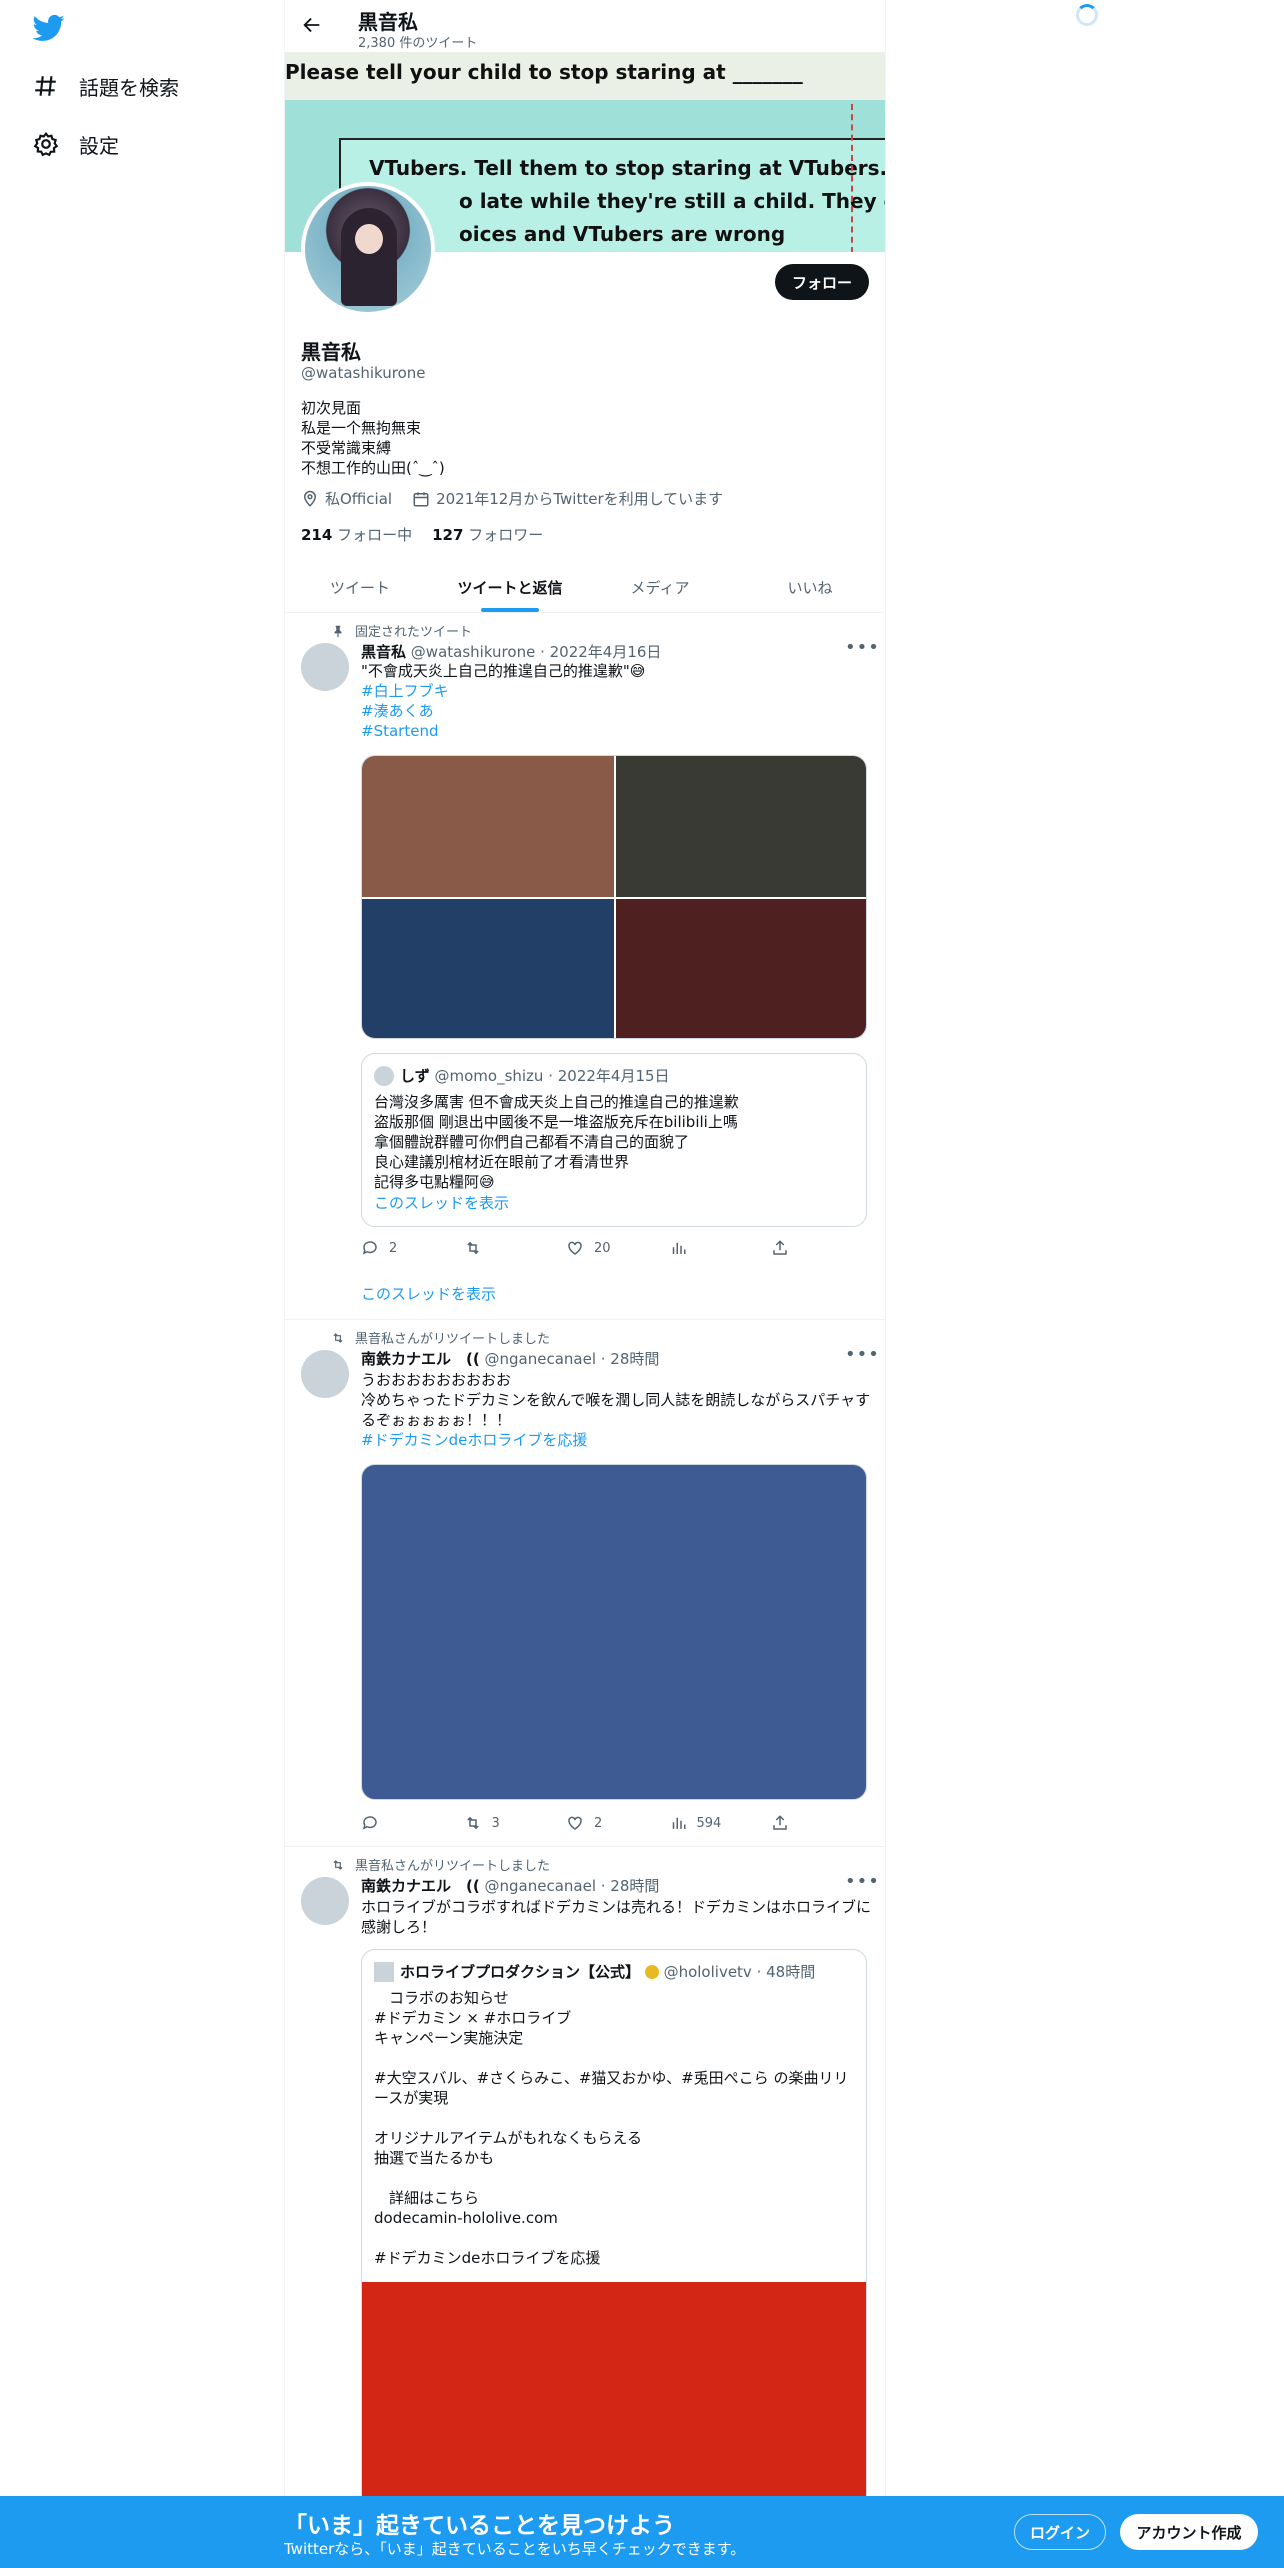  I want to click on retweet-label: 黒音私さんがリツイートしました, so click(440, 1864).